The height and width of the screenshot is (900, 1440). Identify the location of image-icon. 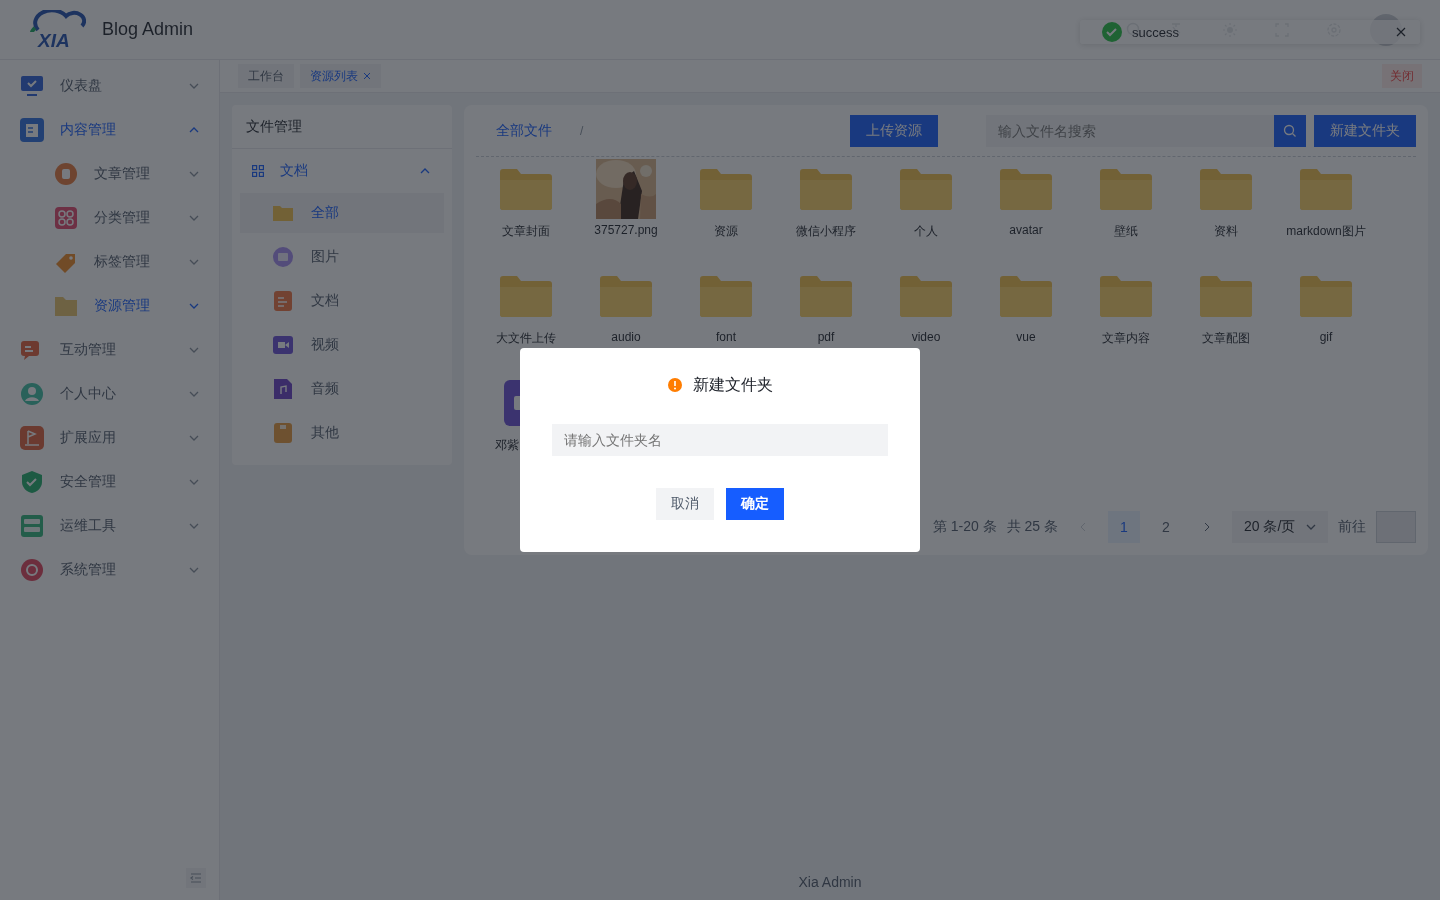
(283, 257).